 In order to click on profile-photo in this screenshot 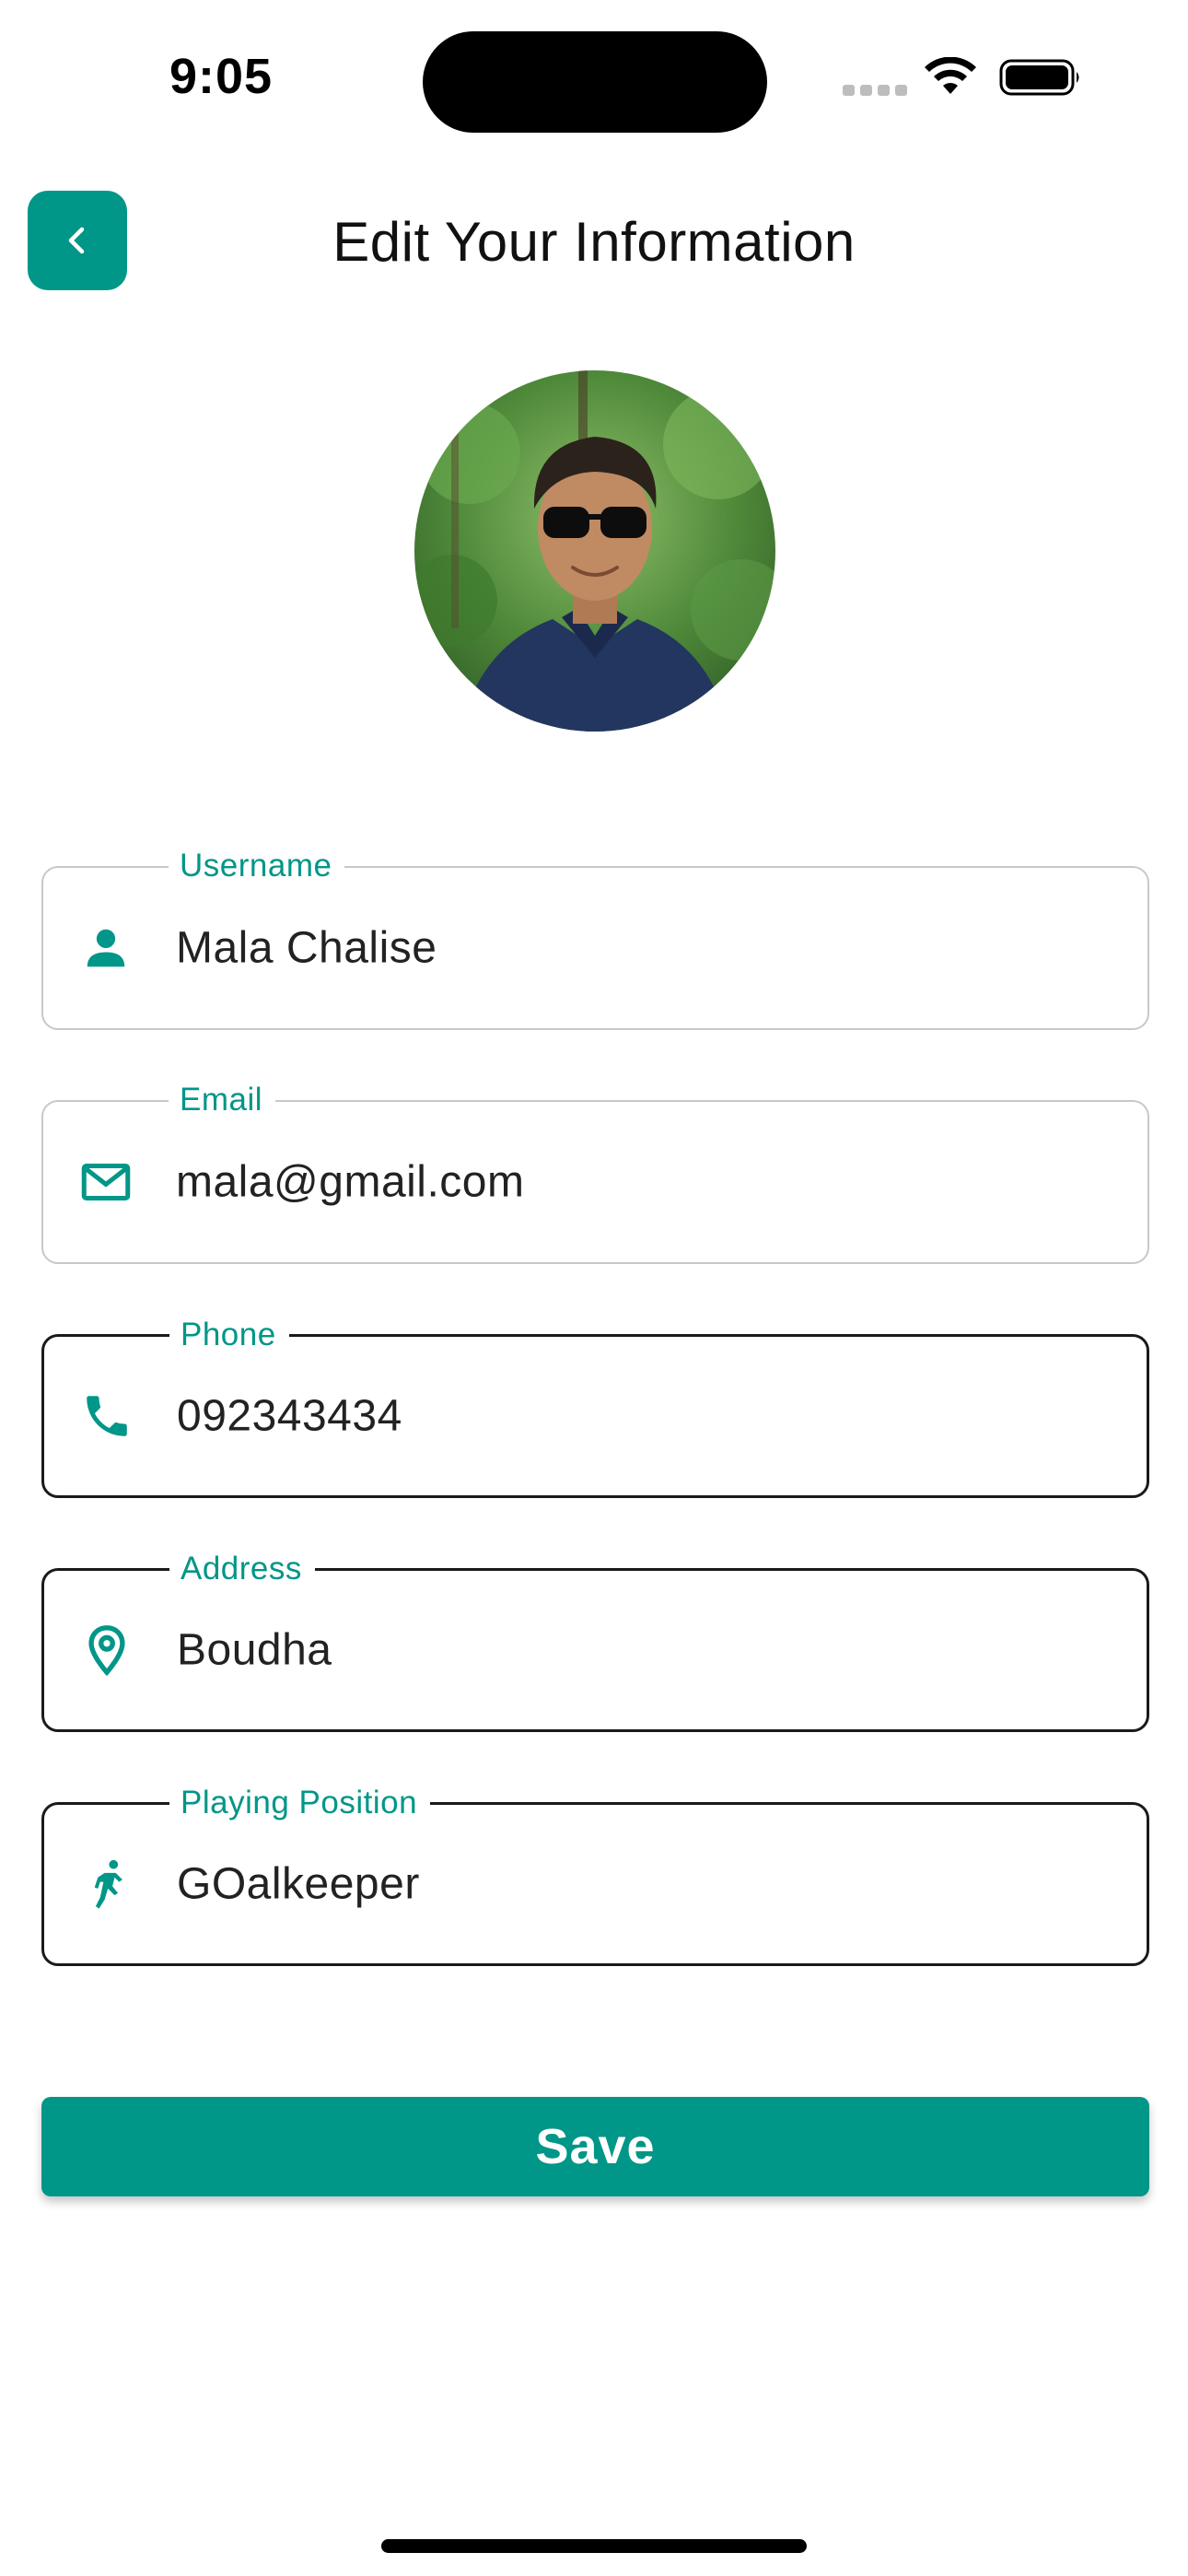, I will do `click(594, 551)`.